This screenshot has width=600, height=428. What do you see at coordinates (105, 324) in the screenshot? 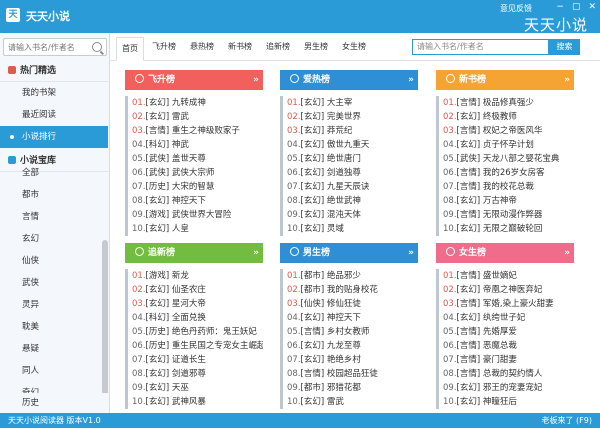
I see `sidebar-scrollbar` at bounding box center [105, 324].